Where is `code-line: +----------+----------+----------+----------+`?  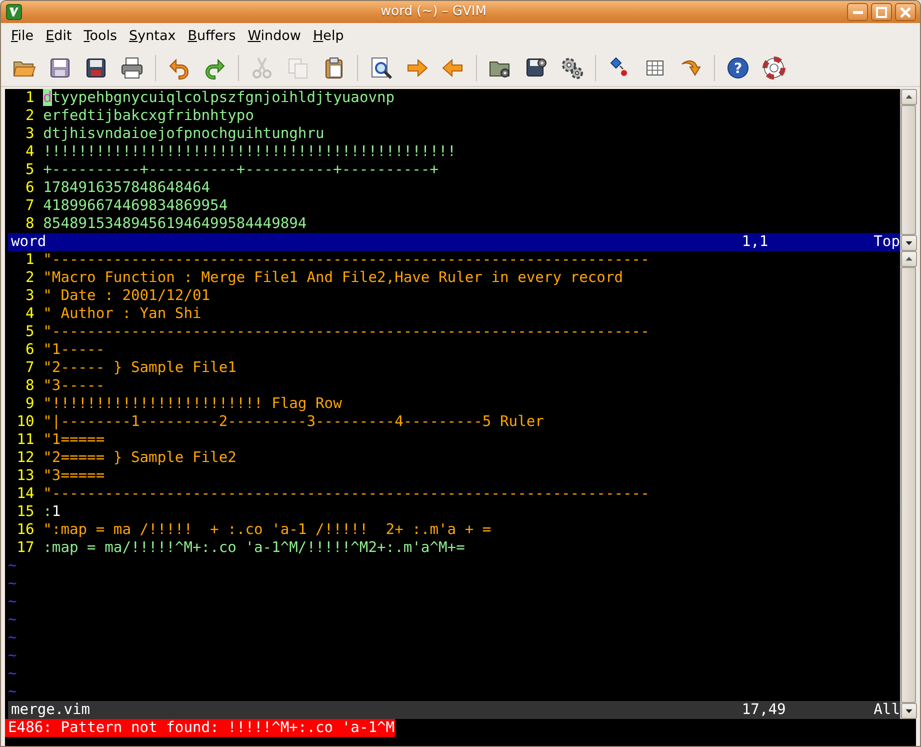
code-line: +----------+----------+----------+----------+ is located at coordinates (241, 170).